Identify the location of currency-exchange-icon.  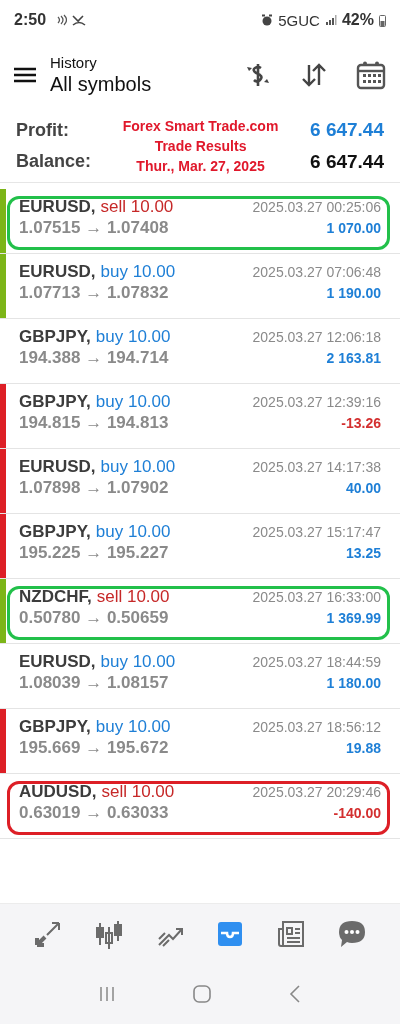
(258, 75).